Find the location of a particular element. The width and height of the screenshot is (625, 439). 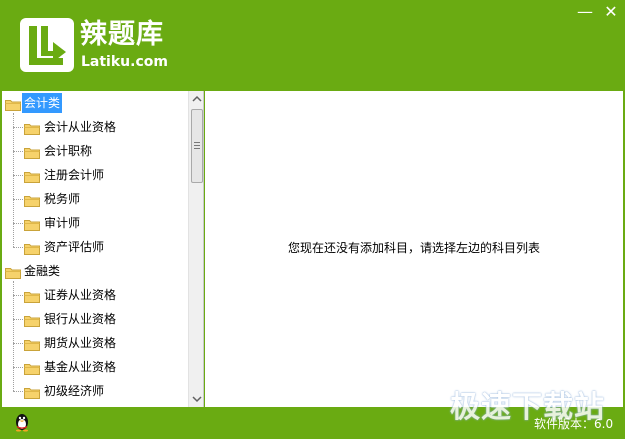

chevron-down-icon is located at coordinates (197, 399).